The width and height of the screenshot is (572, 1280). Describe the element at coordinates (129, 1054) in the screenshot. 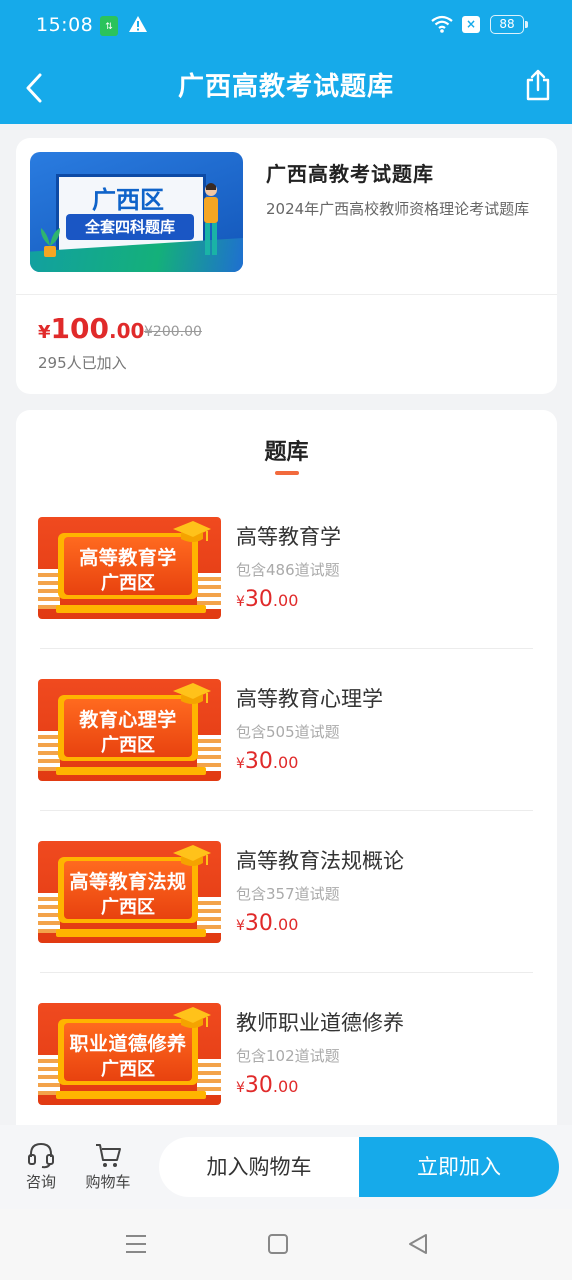

I see `item-thumbnail: 职业道德修养 广西区` at that location.